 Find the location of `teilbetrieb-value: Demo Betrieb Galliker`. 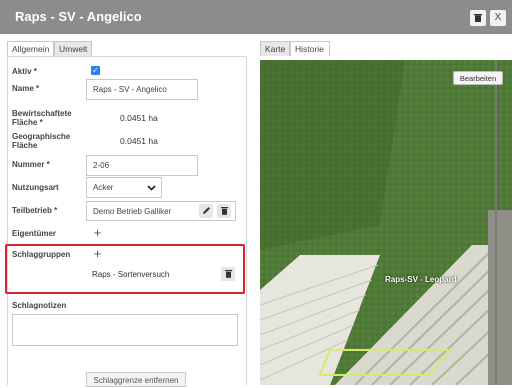

teilbetrieb-value: Demo Betrieb Galliker is located at coordinates (132, 211).